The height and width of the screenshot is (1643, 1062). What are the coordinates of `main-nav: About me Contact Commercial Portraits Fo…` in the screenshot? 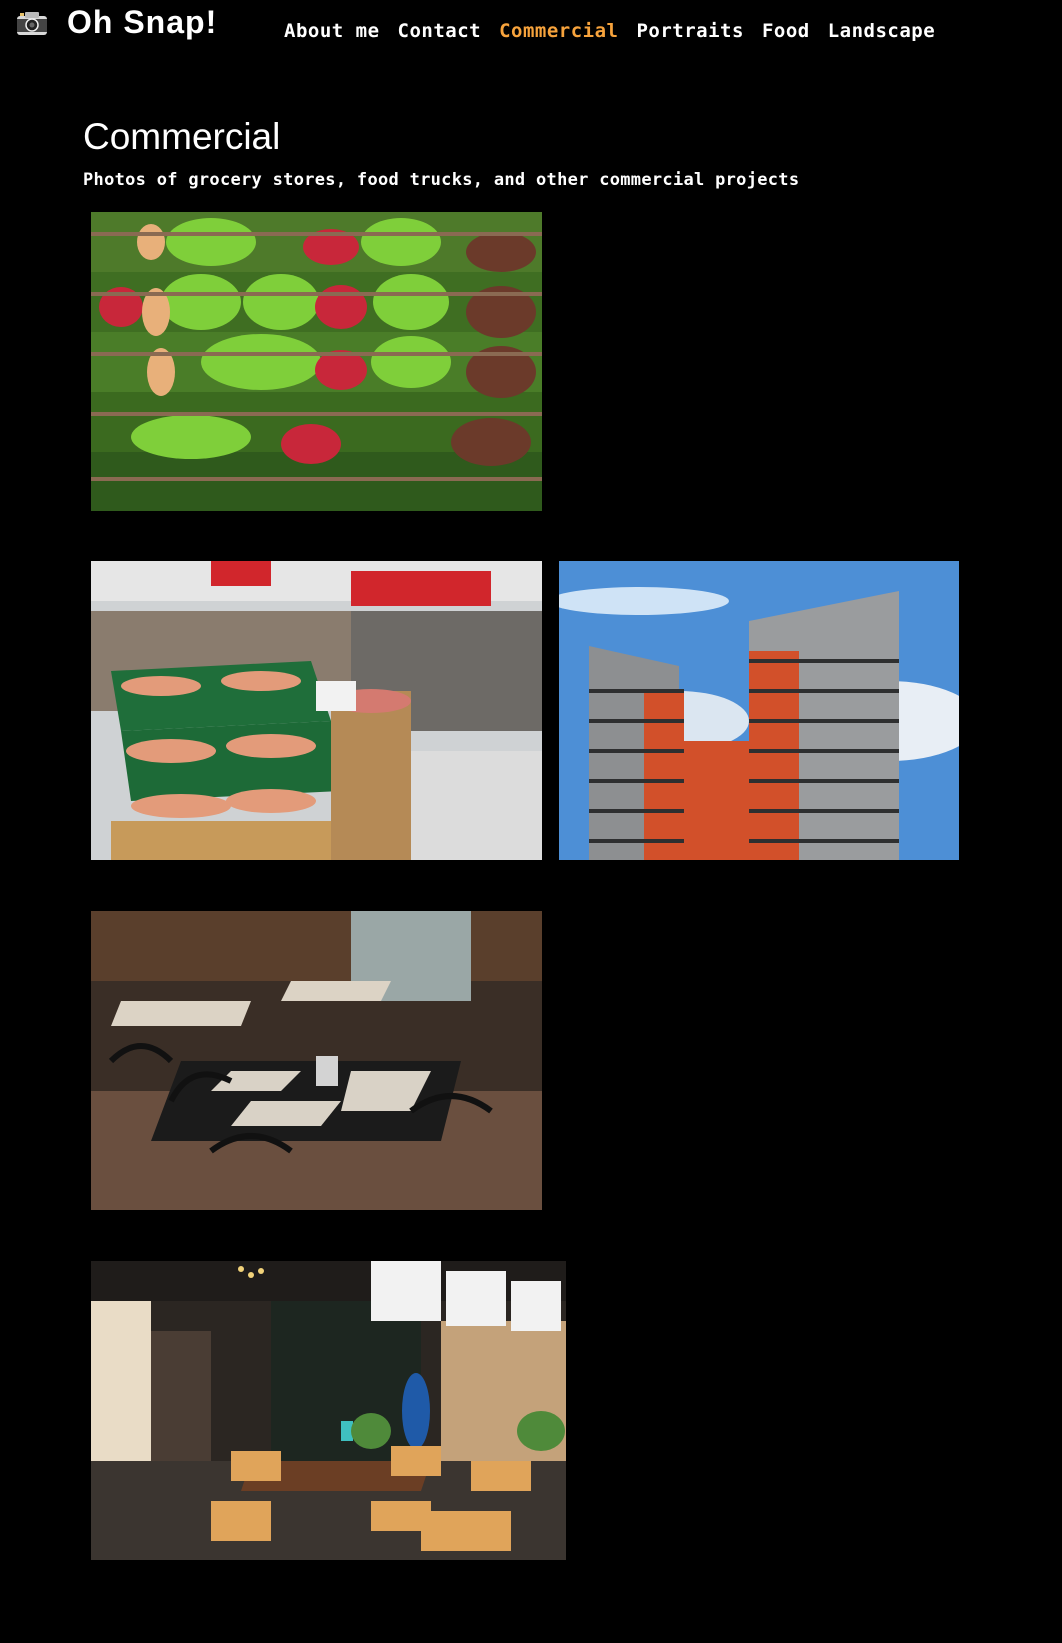 It's located at (618, 31).